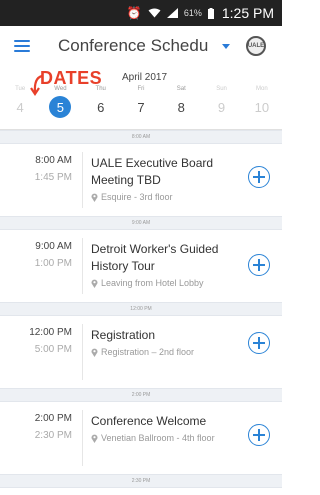 The image size is (320, 495). I want to click on clock: 1:25 PM, so click(247, 13).